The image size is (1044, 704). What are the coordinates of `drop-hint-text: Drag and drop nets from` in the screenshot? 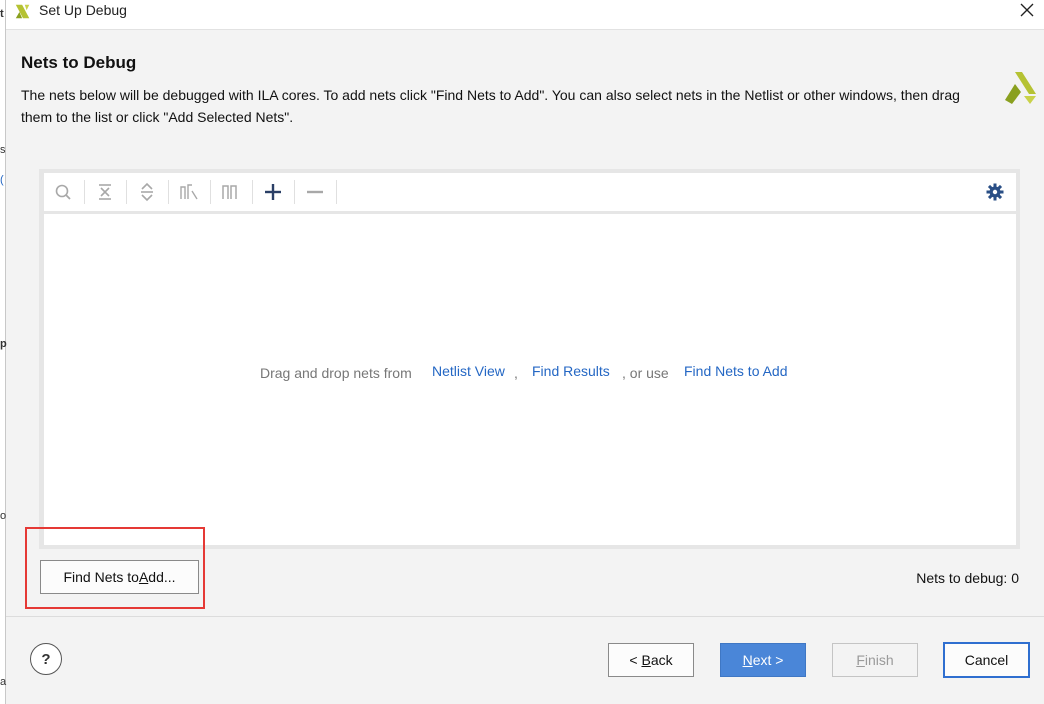 It's located at (336, 373).